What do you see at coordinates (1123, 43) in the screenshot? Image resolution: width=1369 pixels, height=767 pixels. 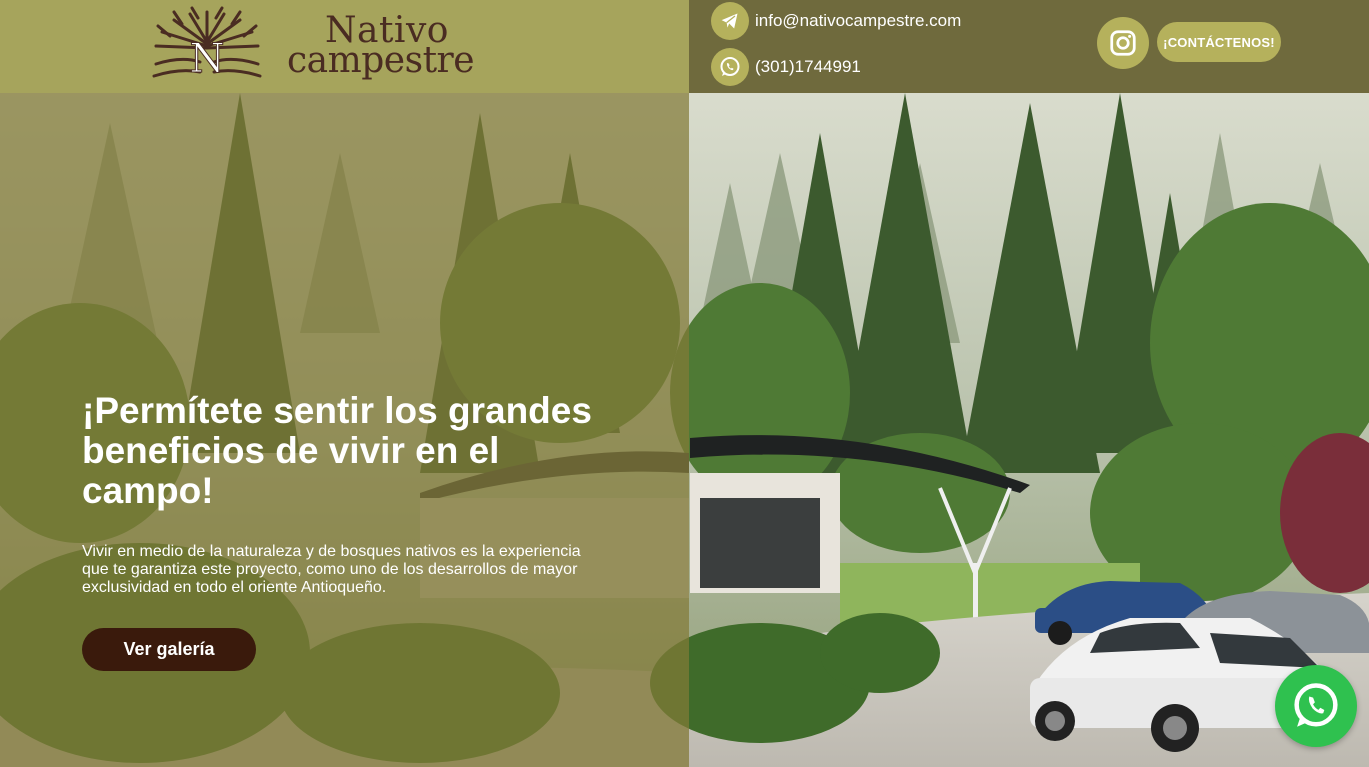 I see `instagram-icon` at bounding box center [1123, 43].